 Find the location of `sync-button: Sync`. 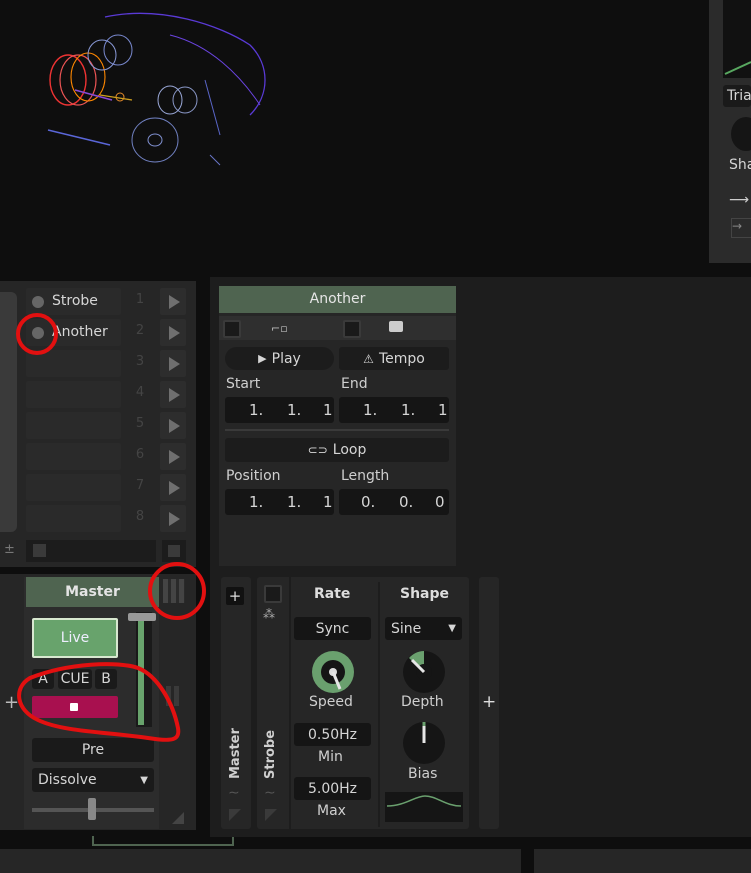

sync-button: Sync is located at coordinates (332, 628).